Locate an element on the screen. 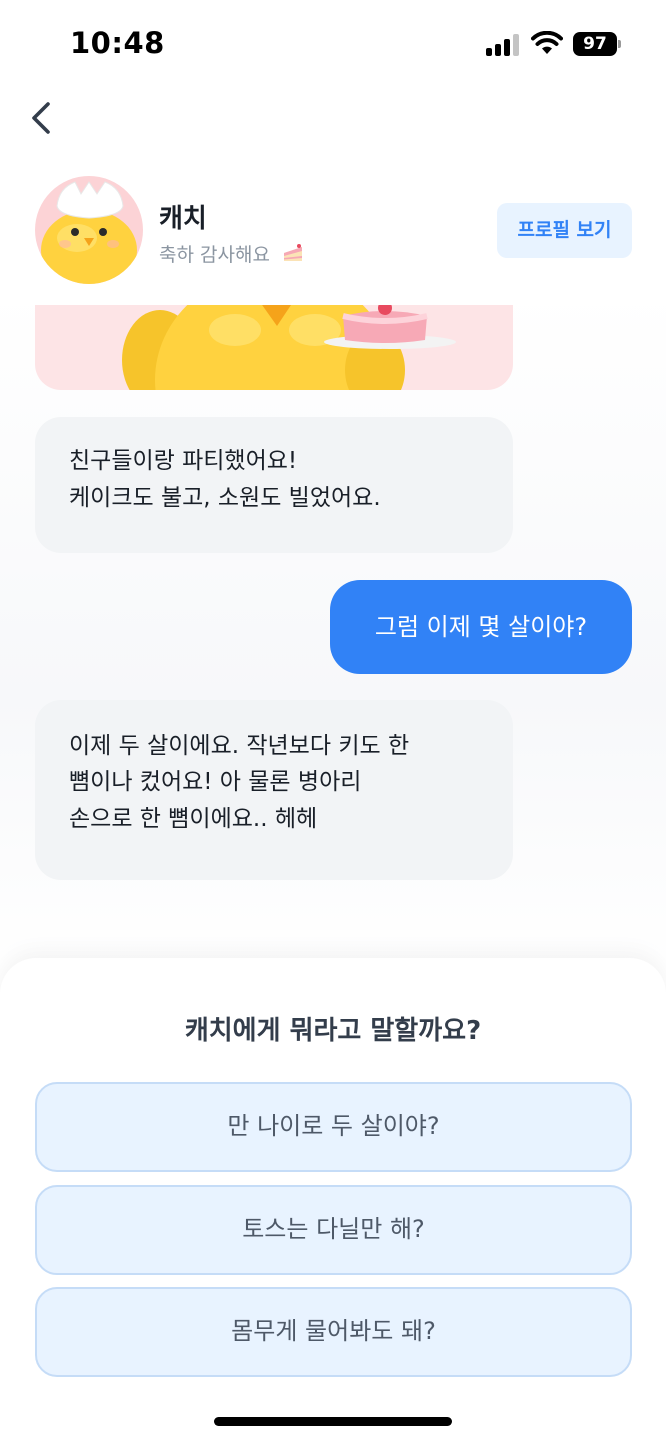 The height and width of the screenshot is (1440, 666). profile-button: 프로필 보기 is located at coordinates (564, 230).